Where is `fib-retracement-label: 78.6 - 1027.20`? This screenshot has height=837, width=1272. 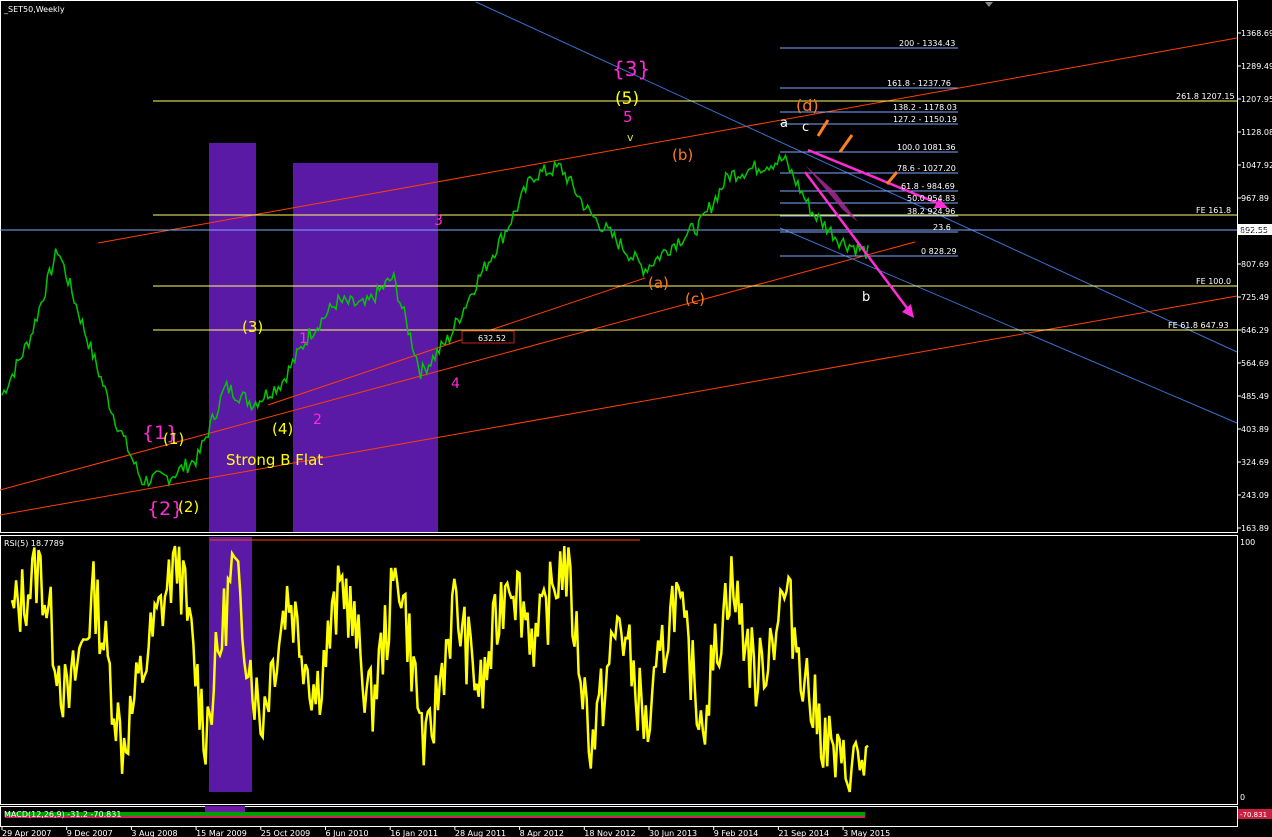
fib-retracement-label: 78.6 - 1027.20 is located at coordinates (926, 168).